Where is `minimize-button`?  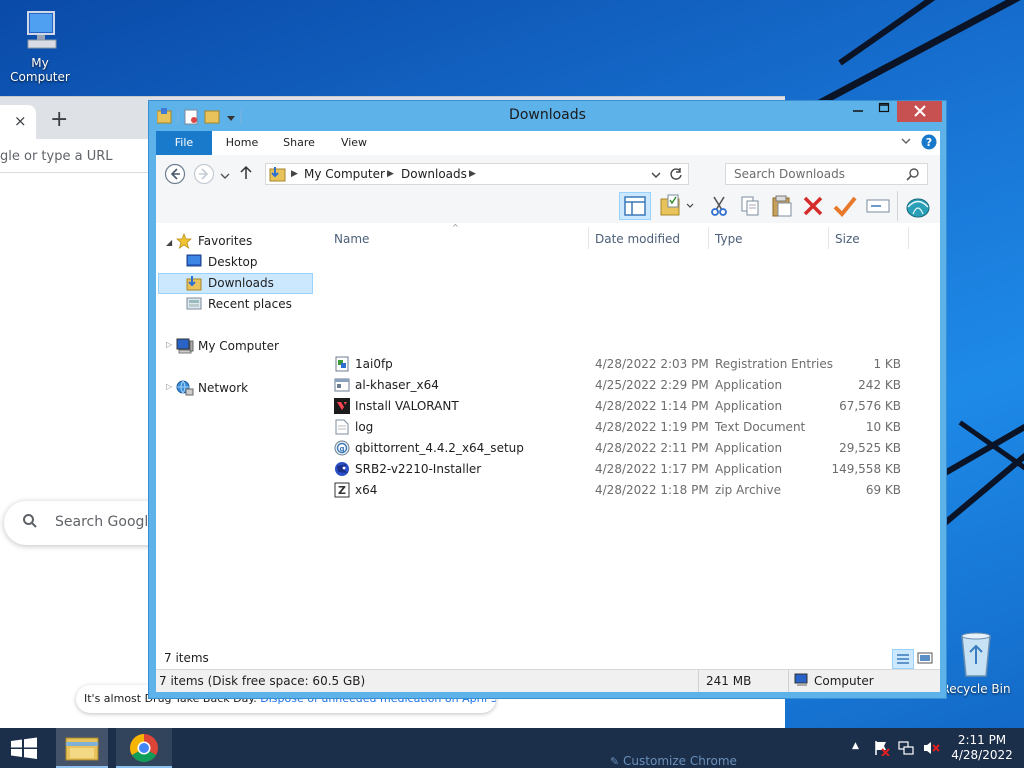
minimize-button is located at coordinates (858, 111).